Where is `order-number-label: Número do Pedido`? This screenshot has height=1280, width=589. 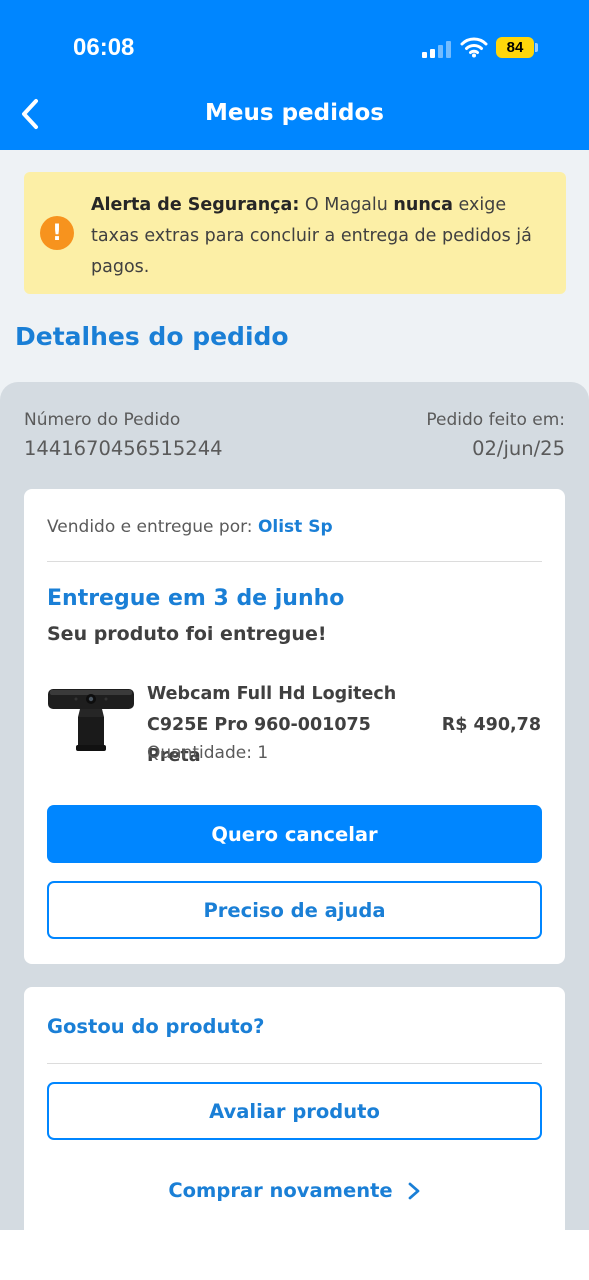 order-number-label: Número do Pedido is located at coordinates (102, 420).